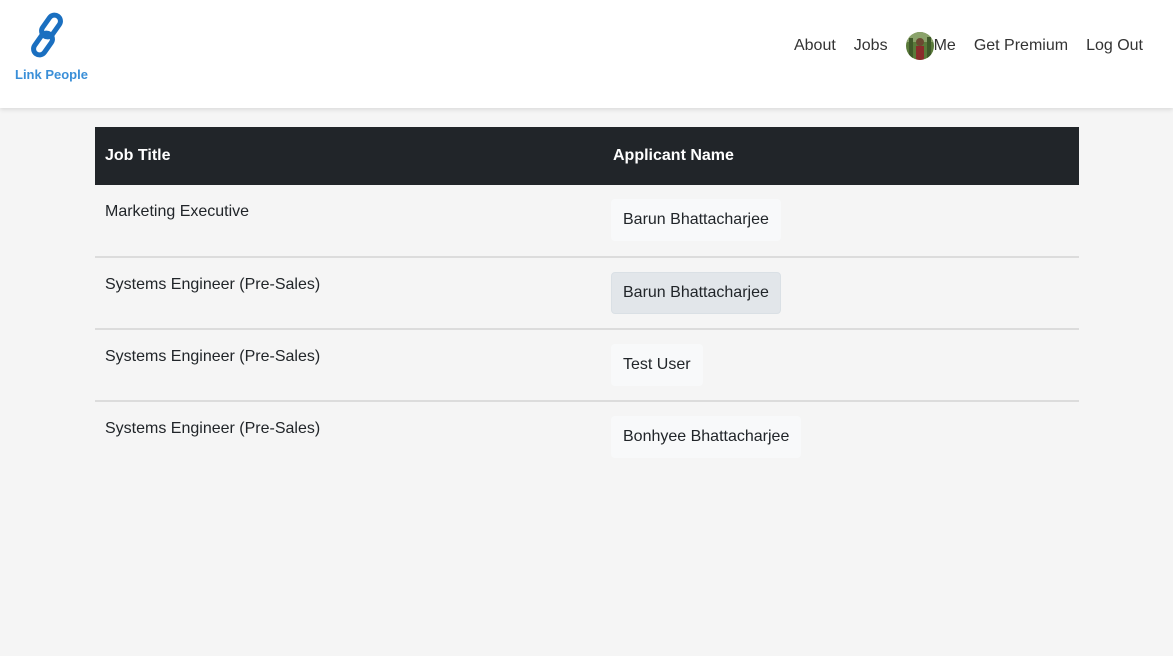 The height and width of the screenshot is (656, 1173). Describe the element at coordinates (1114, 46) in the screenshot. I see `nav-logout-link: Log Out` at that location.